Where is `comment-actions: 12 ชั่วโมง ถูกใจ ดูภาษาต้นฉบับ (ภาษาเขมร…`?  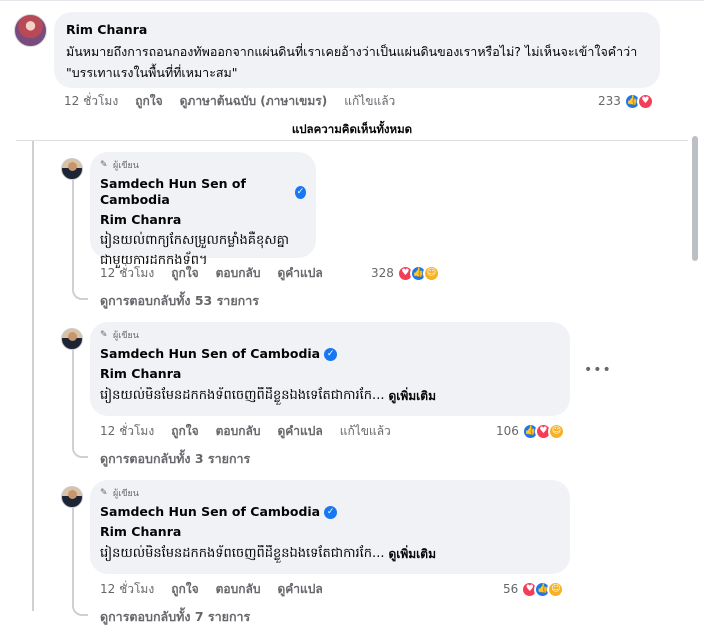 comment-actions: 12 ชั่วโมง ถูกใจ ดูภาษาต้นฉบับ (ภาษาเขมร… is located at coordinates (238, 101).